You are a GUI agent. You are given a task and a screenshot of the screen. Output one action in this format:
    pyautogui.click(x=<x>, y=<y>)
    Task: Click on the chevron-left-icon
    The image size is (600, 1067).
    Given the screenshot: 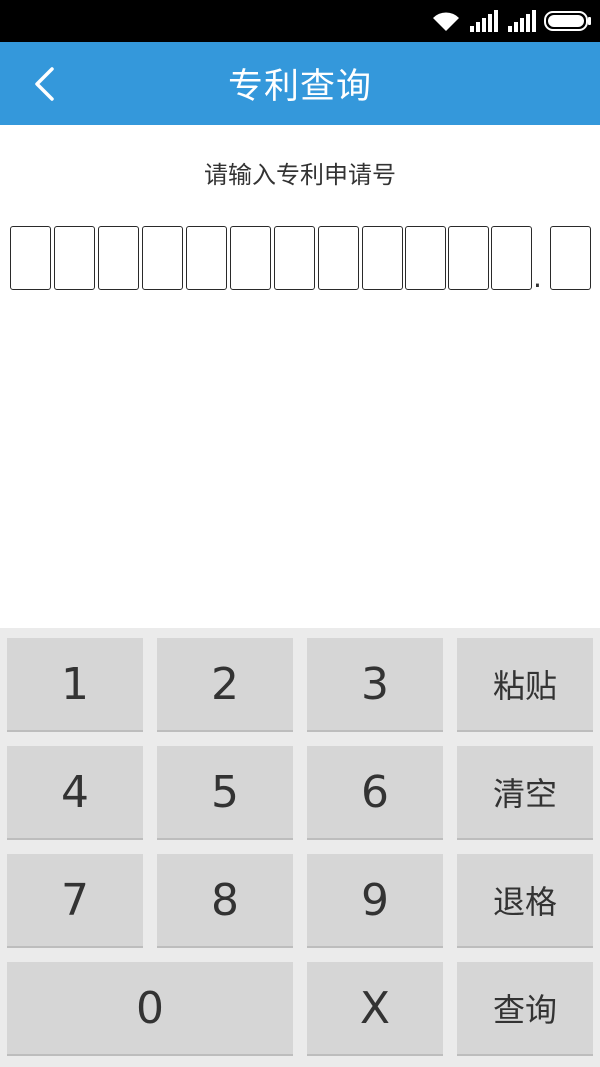 What is the action you would take?
    pyautogui.click(x=44, y=84)
    